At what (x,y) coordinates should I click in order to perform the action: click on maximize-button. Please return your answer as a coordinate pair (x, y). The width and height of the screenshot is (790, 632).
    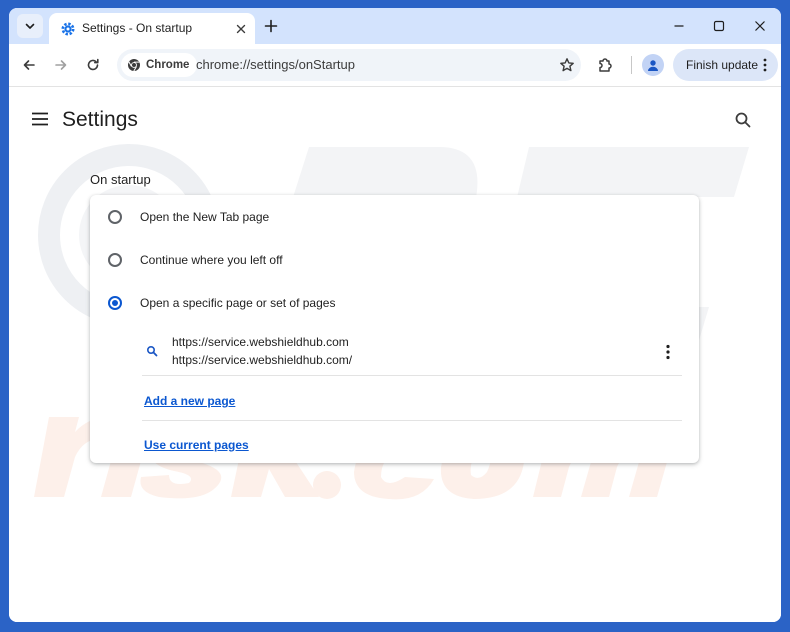
    Looking at the image, I should click on (719, 26).